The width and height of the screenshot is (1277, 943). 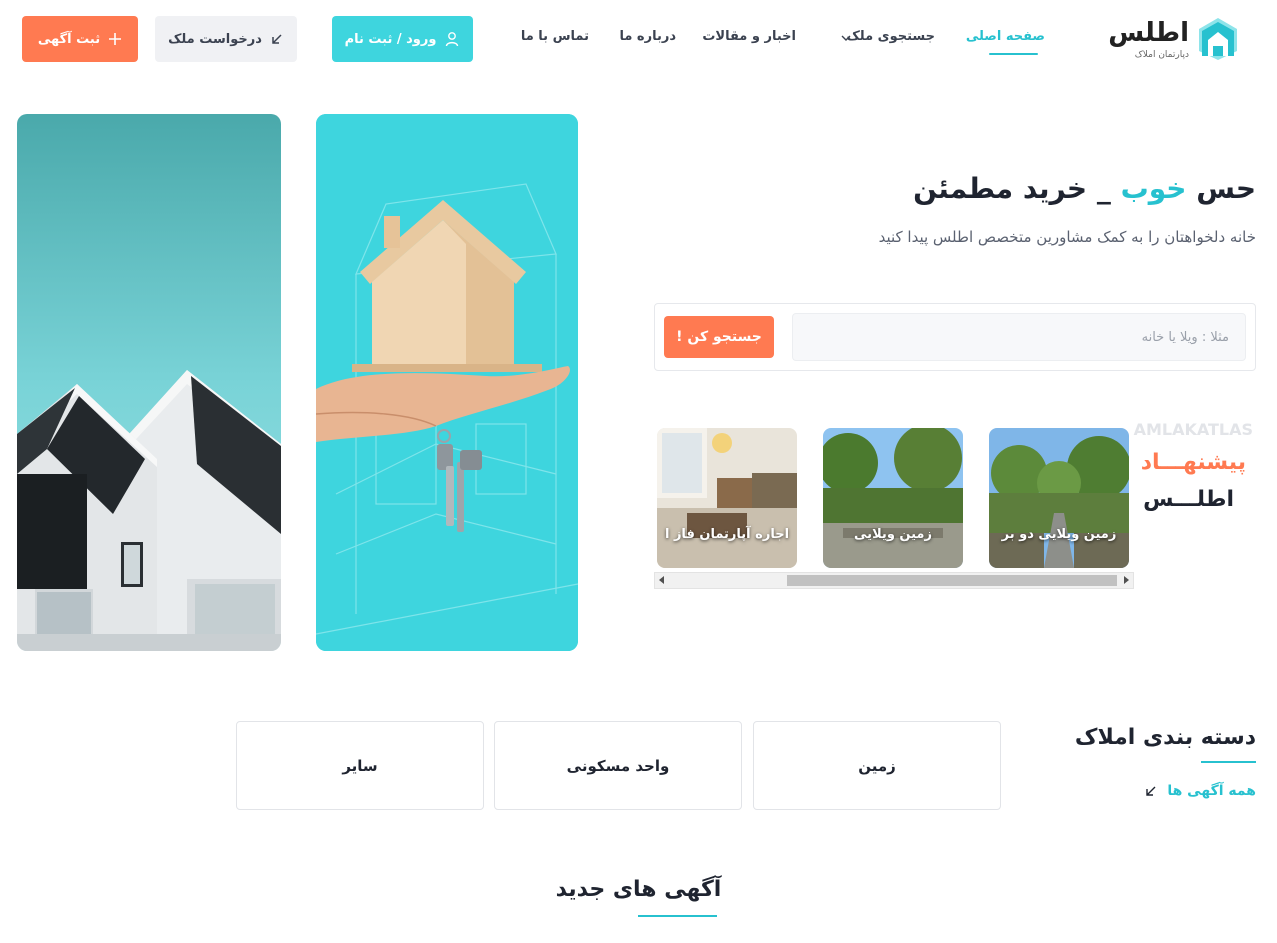 What do you see at coordinates (1149, 33) in the screenshot?
I see `logo-text: اطلس` at bounding box center [1149, 33].